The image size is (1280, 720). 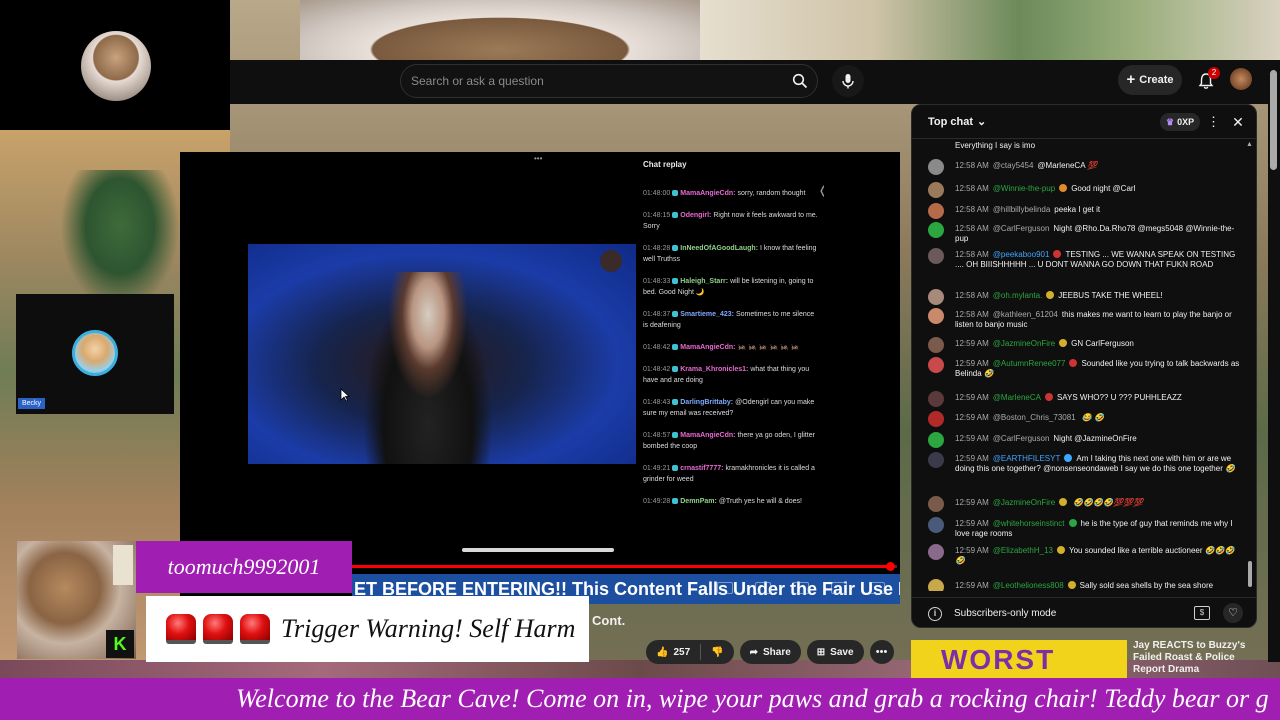 I want to click on chat-timestamp: 12:59 AM, so click(x=972, y=417).